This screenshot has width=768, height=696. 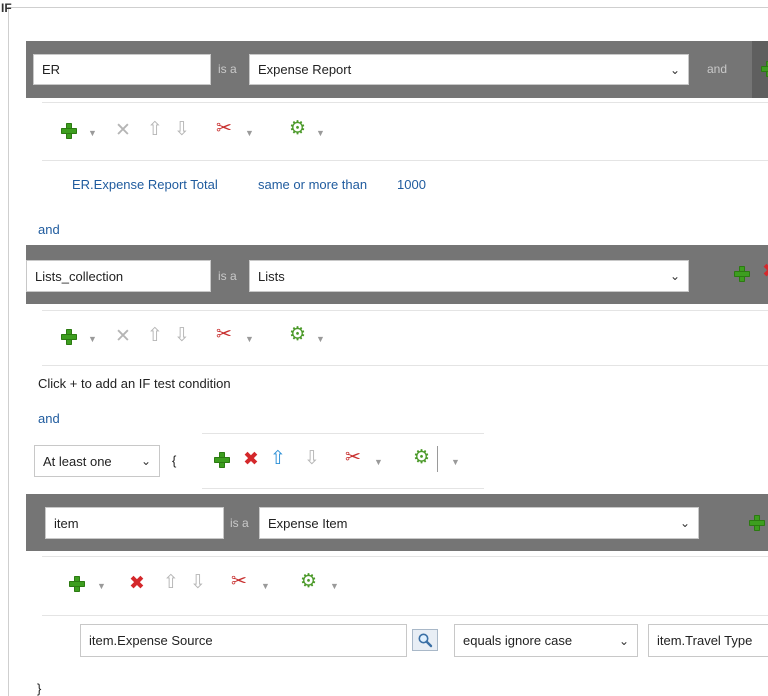 What do you see at coordinates (437, 459) in the screenshot?
I see `toolbar-divider` at bounding box center [437, 459].